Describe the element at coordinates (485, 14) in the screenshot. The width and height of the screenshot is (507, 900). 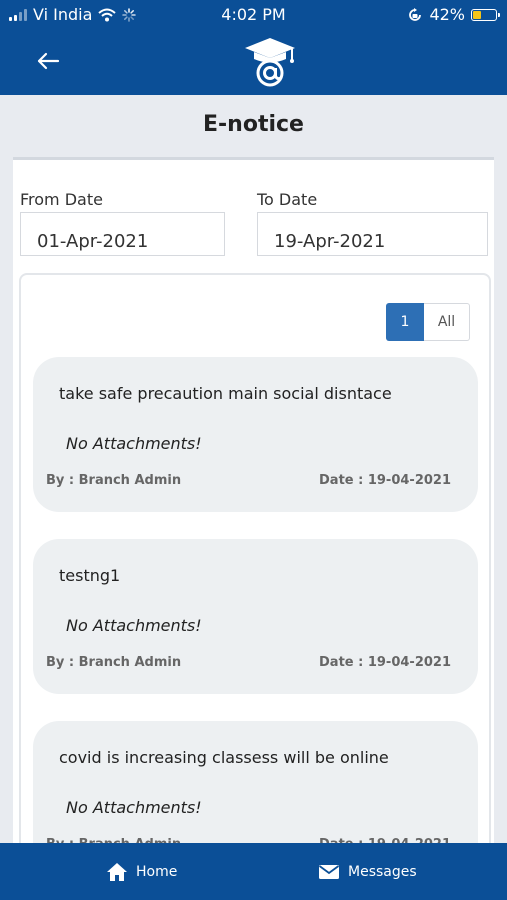
I see `battery-icon` at that location.